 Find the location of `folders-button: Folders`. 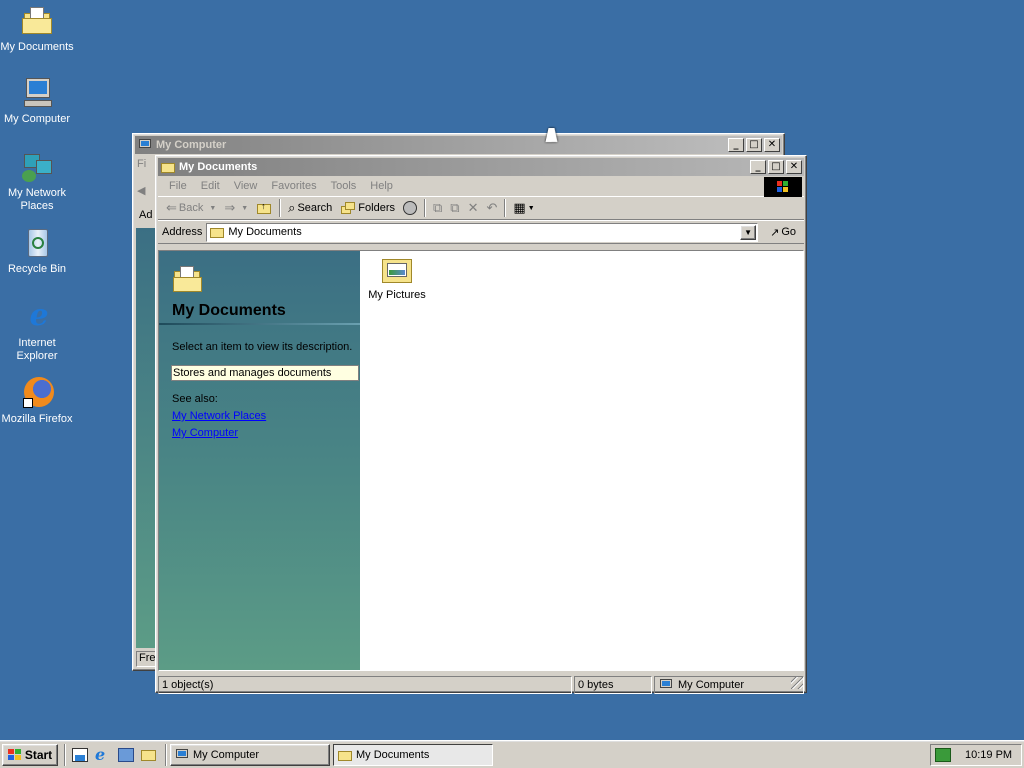

folders-button: Folders is located at coordinates (367, 208).